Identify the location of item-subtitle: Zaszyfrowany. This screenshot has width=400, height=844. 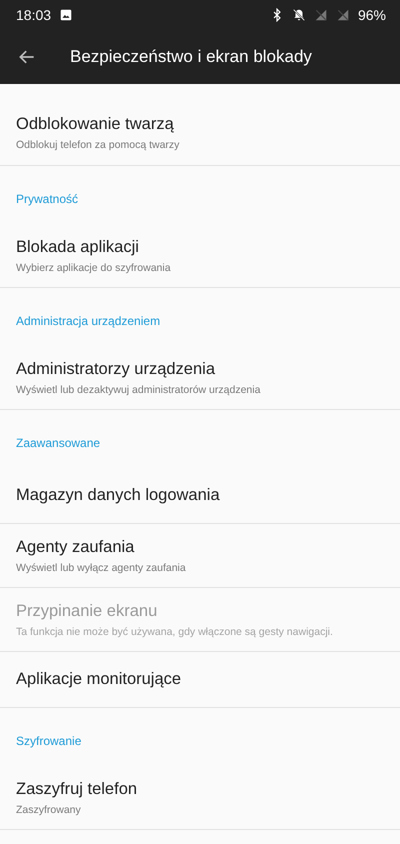
(49, 810).